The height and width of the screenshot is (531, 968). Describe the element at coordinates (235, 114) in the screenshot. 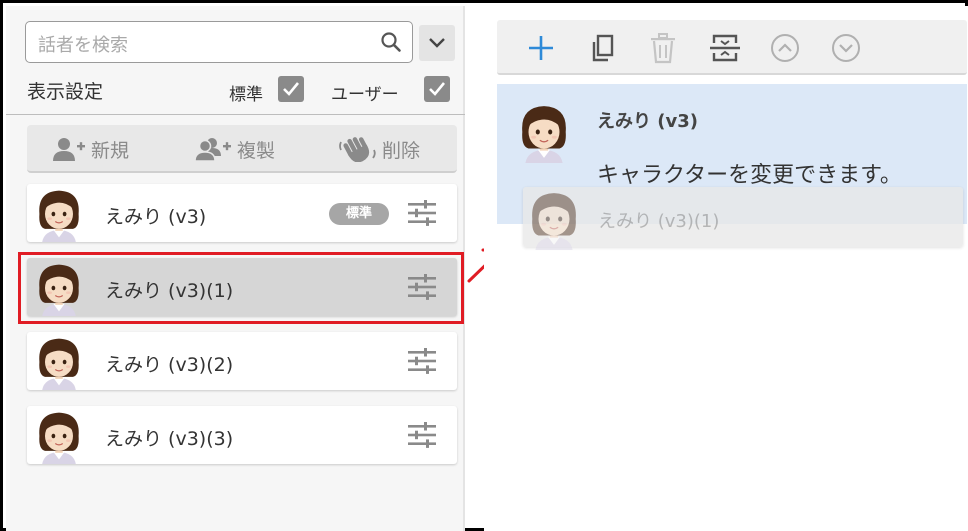

I see `divider` at that location.